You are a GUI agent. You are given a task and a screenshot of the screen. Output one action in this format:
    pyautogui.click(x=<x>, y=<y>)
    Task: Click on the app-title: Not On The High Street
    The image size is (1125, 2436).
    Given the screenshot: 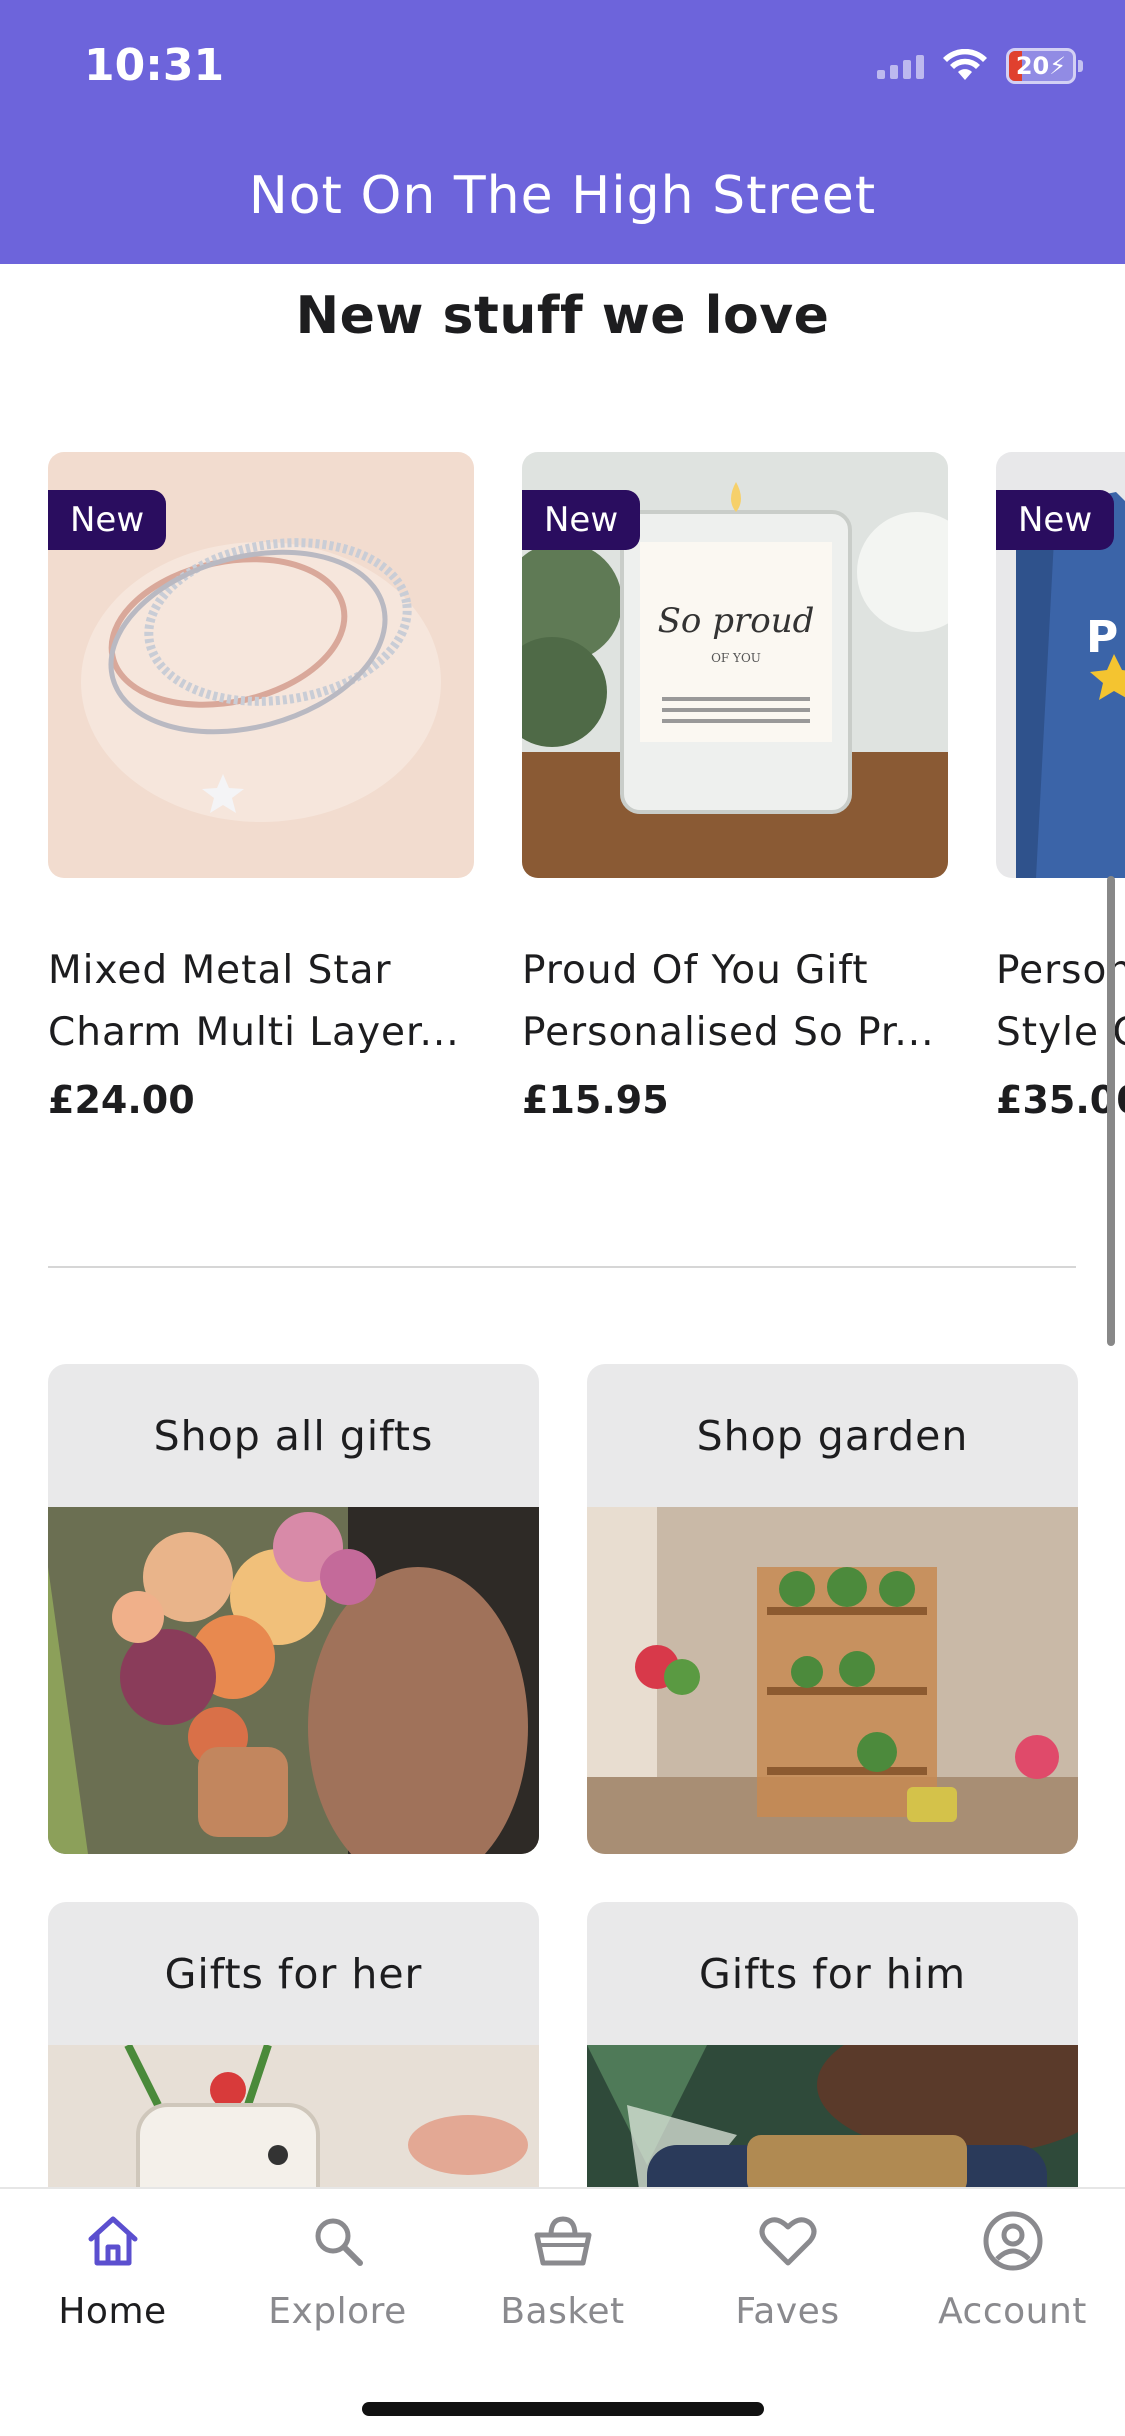 What is the action you would take?
    pyautogui.click(x=562, y=196)
    